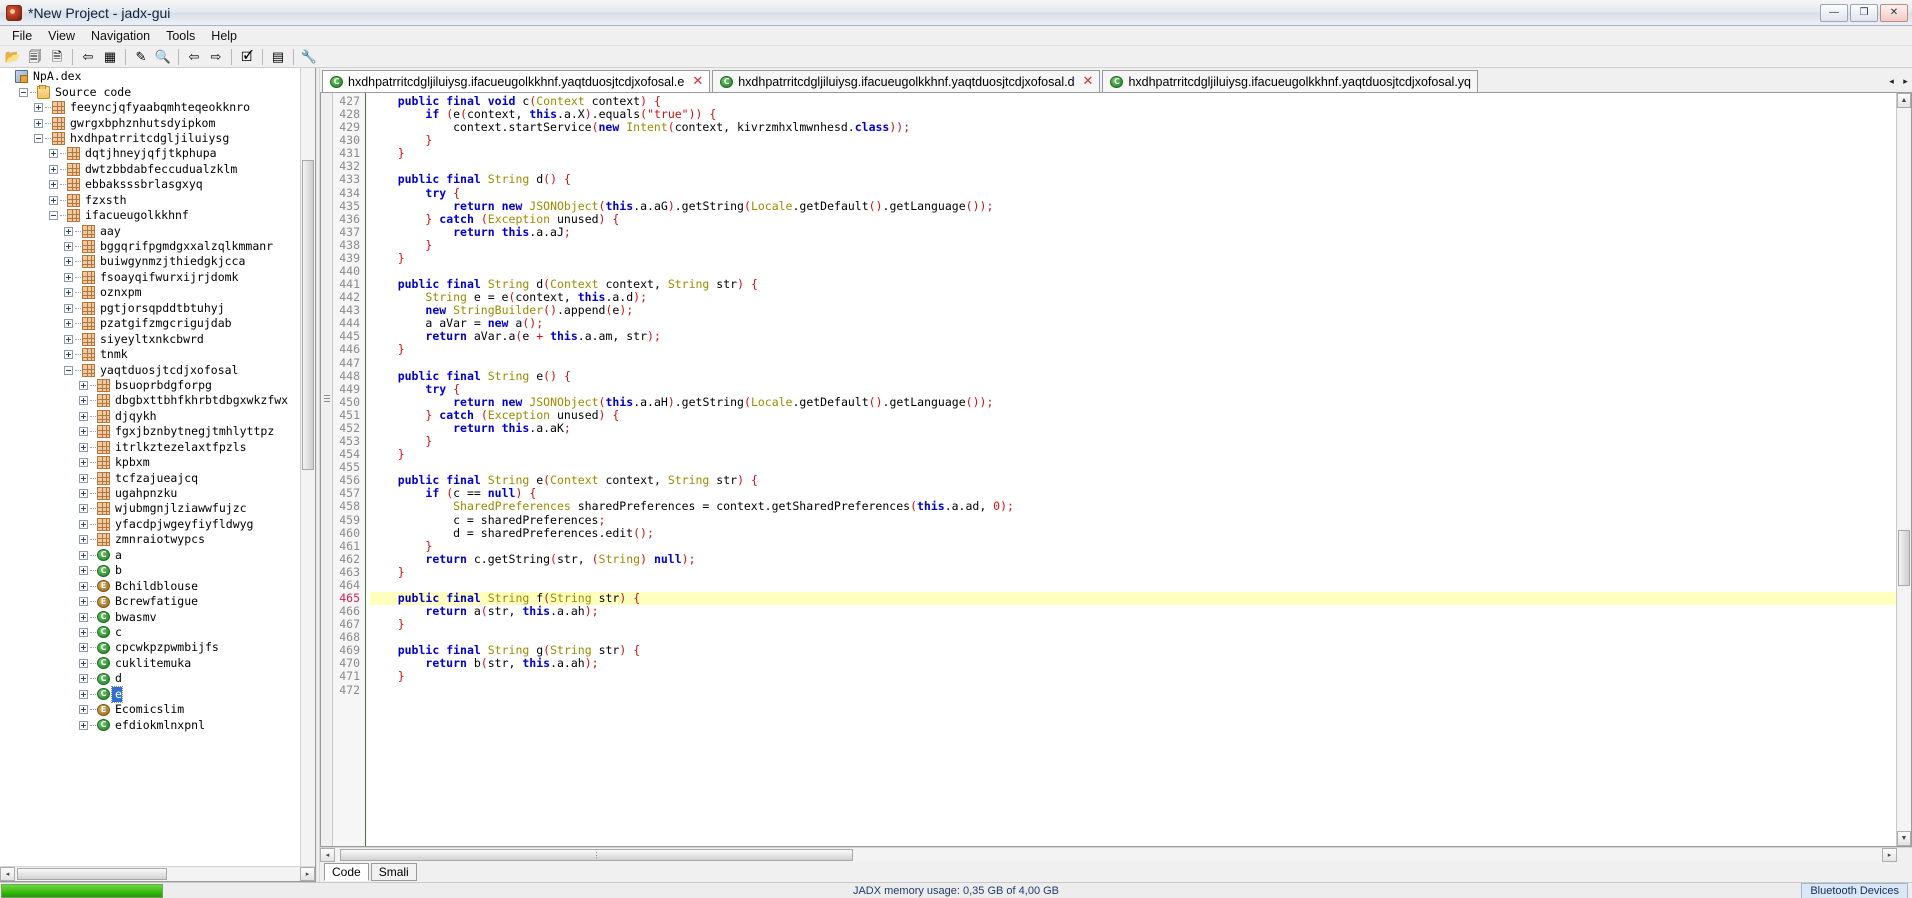  What do you see at coordinates (1894, 12) in the screenshot?
I see `close-button: ✕` at bounding box center [1894, 12].